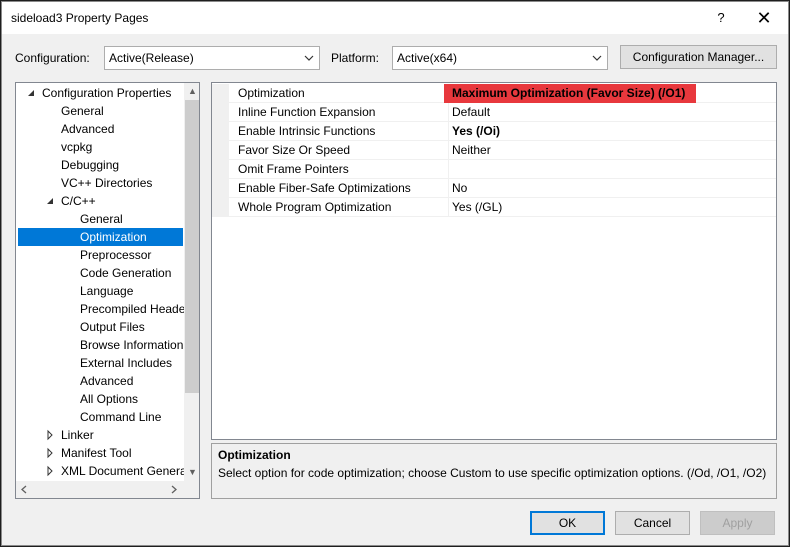  I want to click on tree-item: Precompiled Heade, so click(101, 309).